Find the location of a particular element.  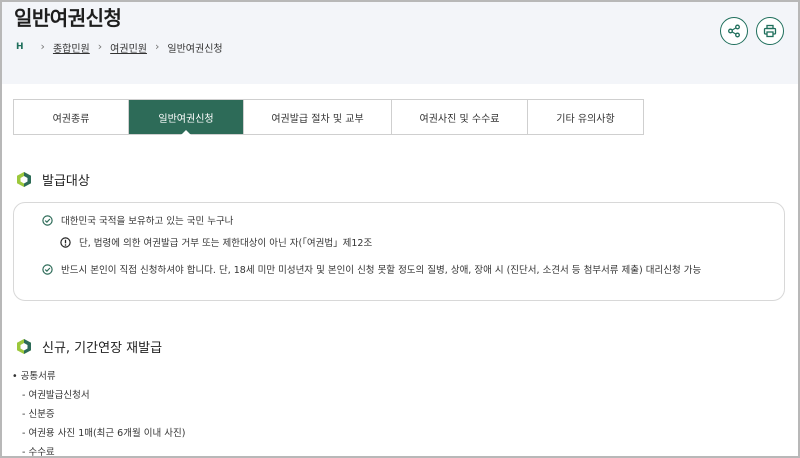

active-tab-caret is located at coordinates (186, 132).